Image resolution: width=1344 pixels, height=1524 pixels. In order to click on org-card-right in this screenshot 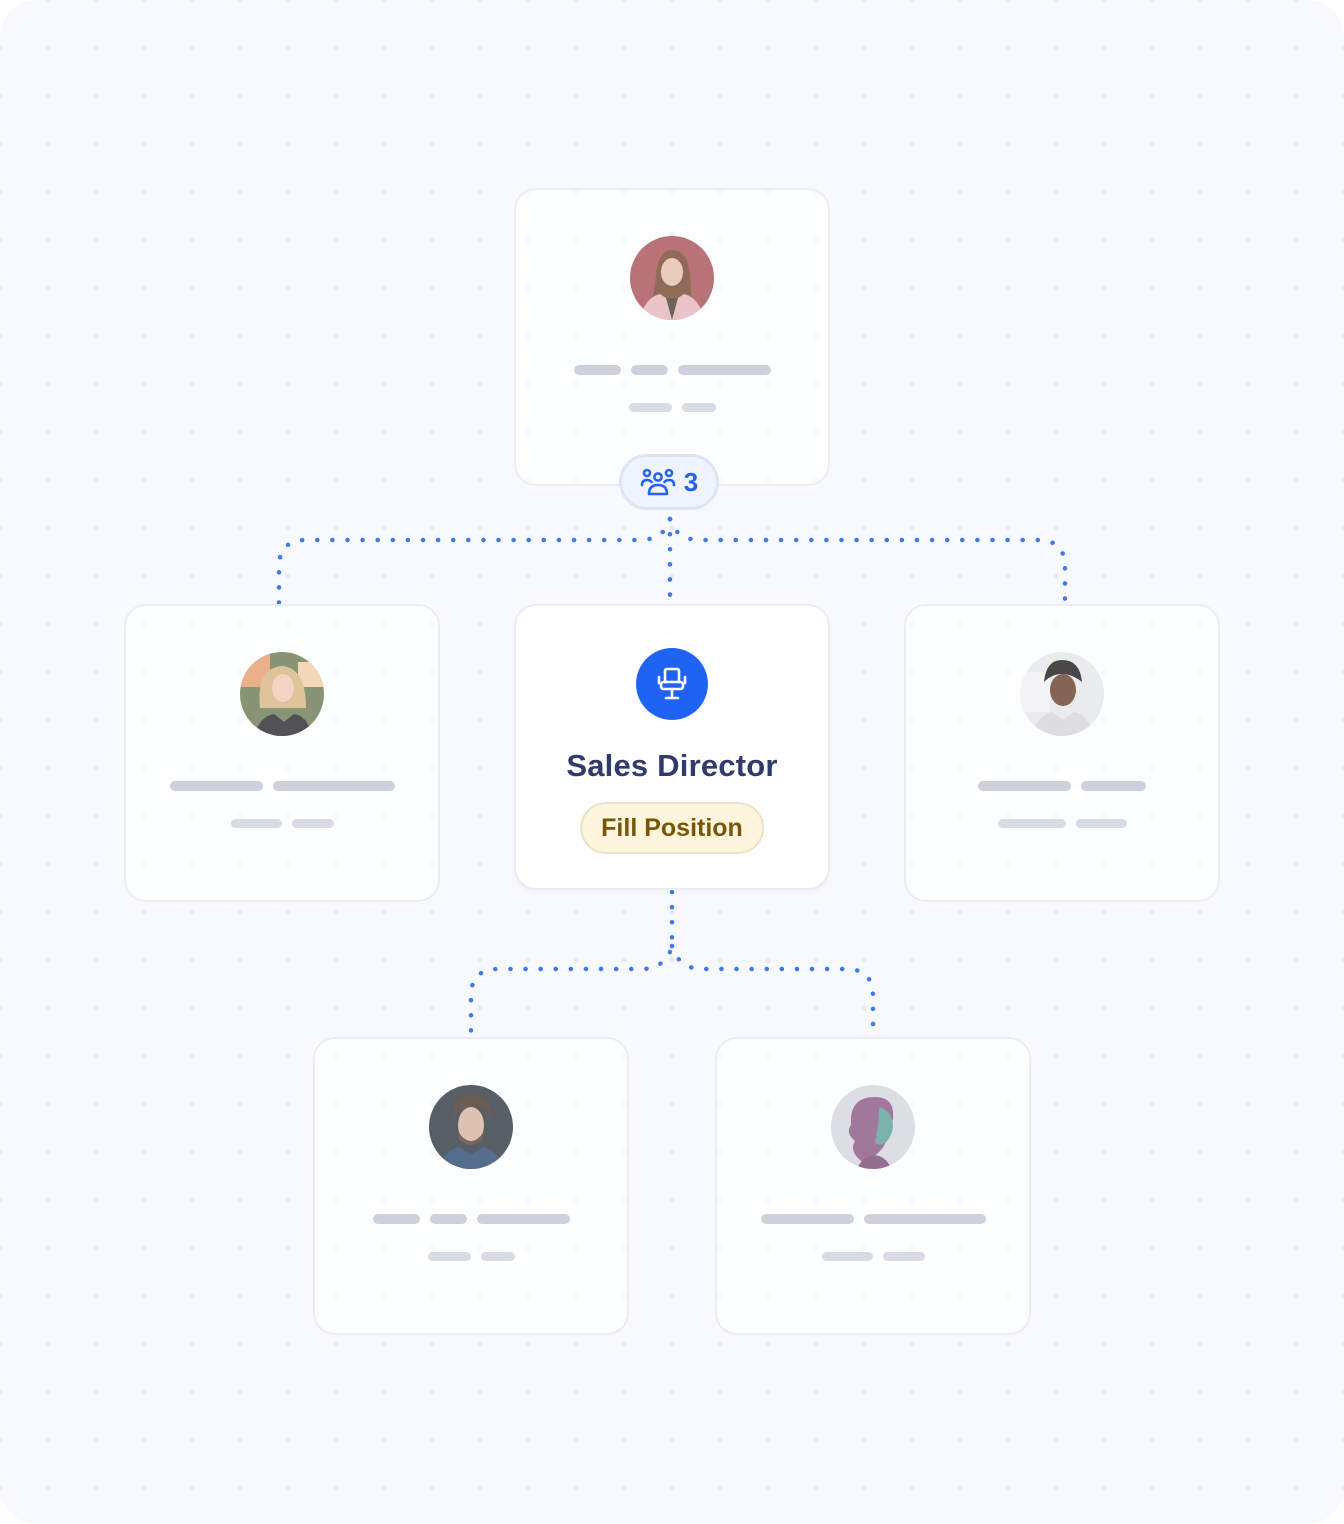, I will do `click(1062, 753)`.